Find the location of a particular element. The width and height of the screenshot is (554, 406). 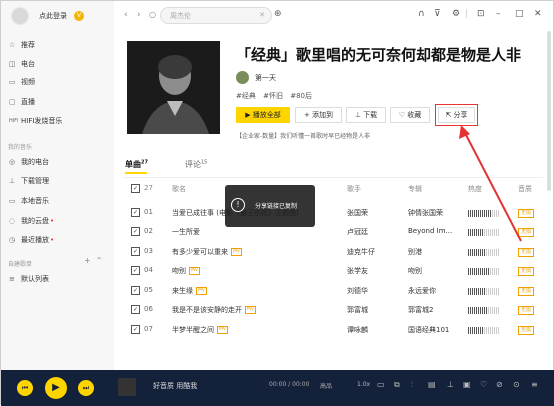

sidebar-item-cloud: ◌ 我的云盘 • is located at coordinates (31, 220).